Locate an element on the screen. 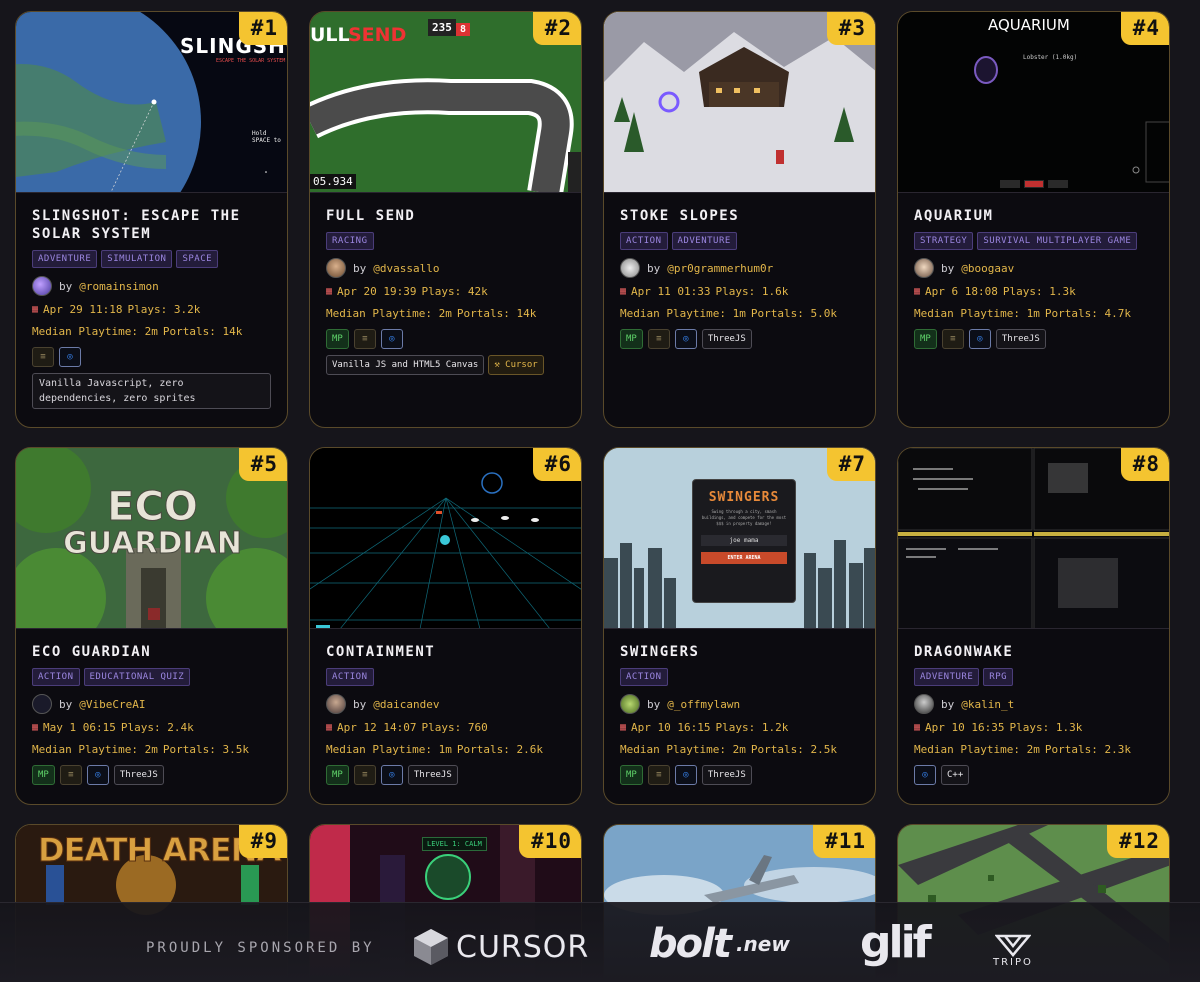 This screenshot has width=1200, height=982. tripo-sponsor-logo: TRIPO is located at coordinates (1013, 950).